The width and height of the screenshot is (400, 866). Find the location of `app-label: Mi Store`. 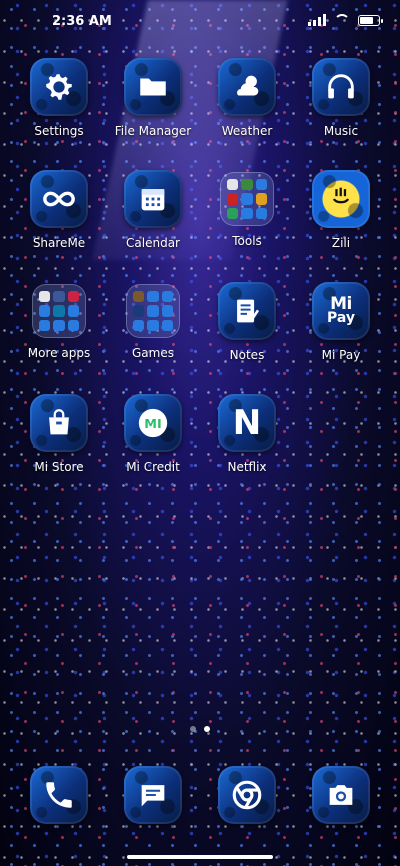

app-label: Mi Store is located at coordinates (59, 467).